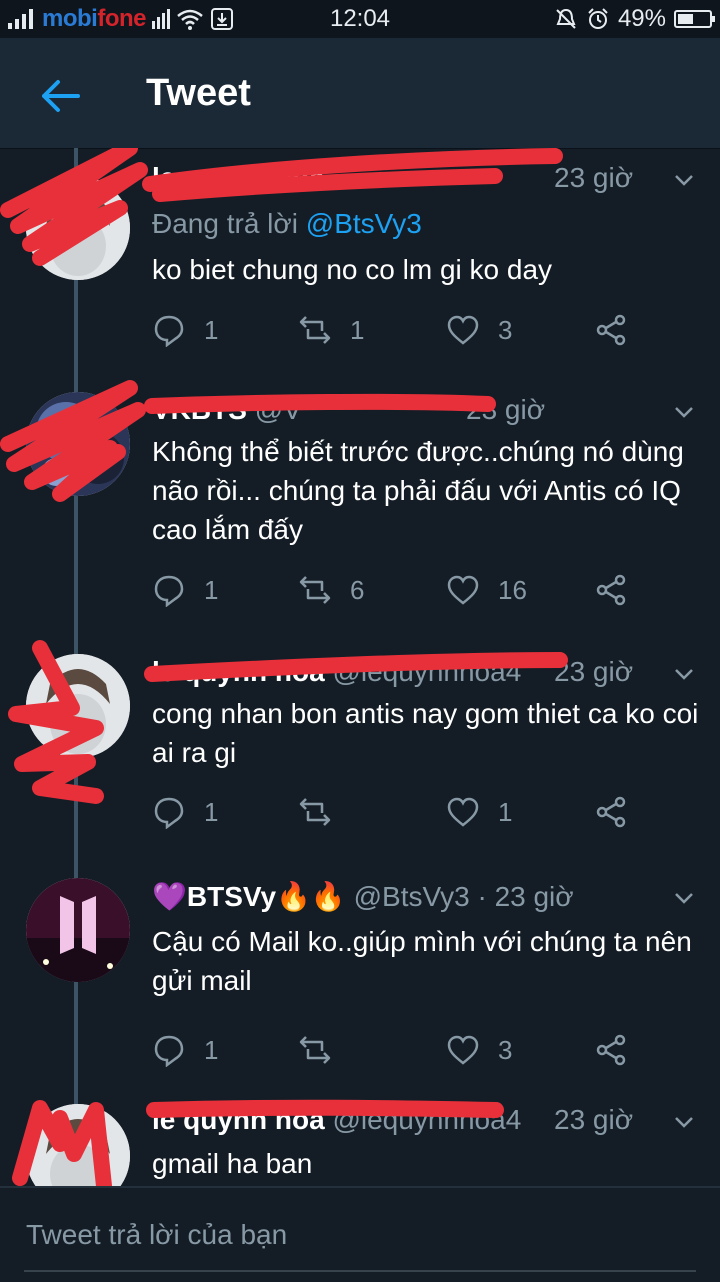 This screenshot has height=1282, width=720. What do you see at coordinates (392, 1050) in the screenshot?
I see `tweet-actions: 1 3` at bounding box center [392, 1050].